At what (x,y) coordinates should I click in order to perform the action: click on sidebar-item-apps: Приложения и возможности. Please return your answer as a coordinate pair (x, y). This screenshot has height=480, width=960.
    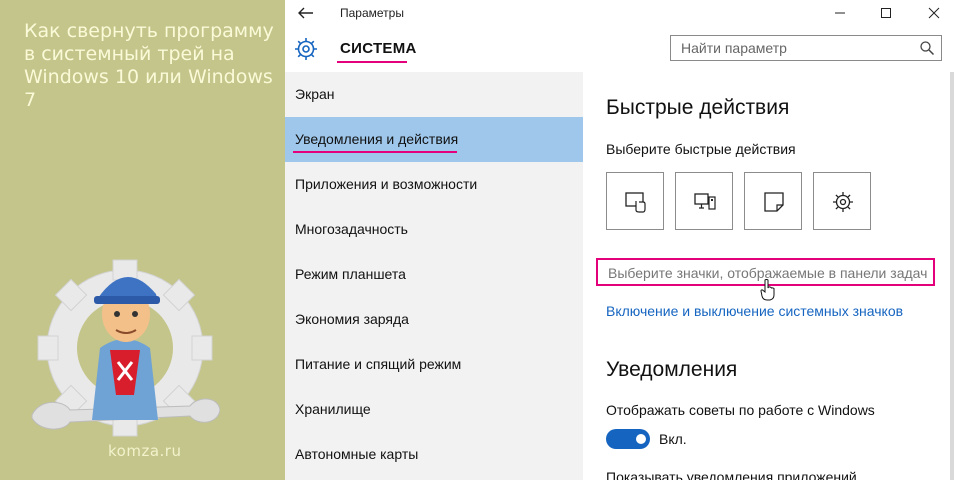
    Looking at the image, I should click on (434, 184).